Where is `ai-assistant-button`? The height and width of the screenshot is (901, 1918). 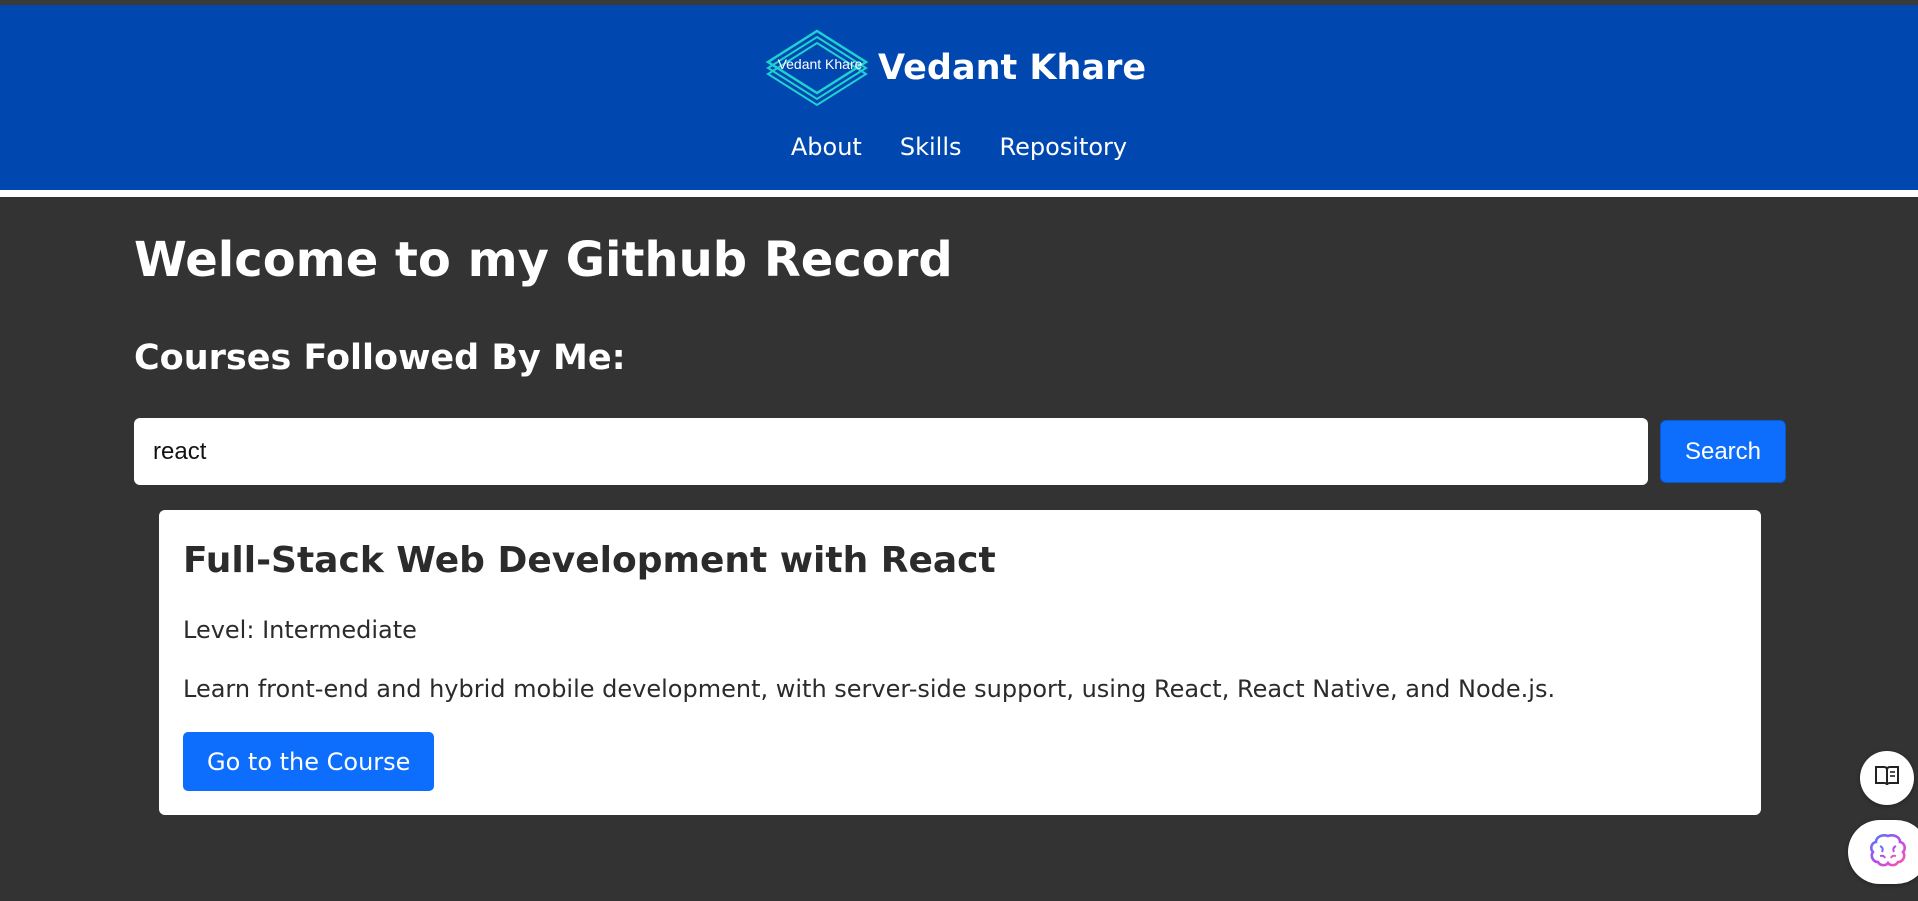 ai-assistant-button is located at coordinates (1883, 852).